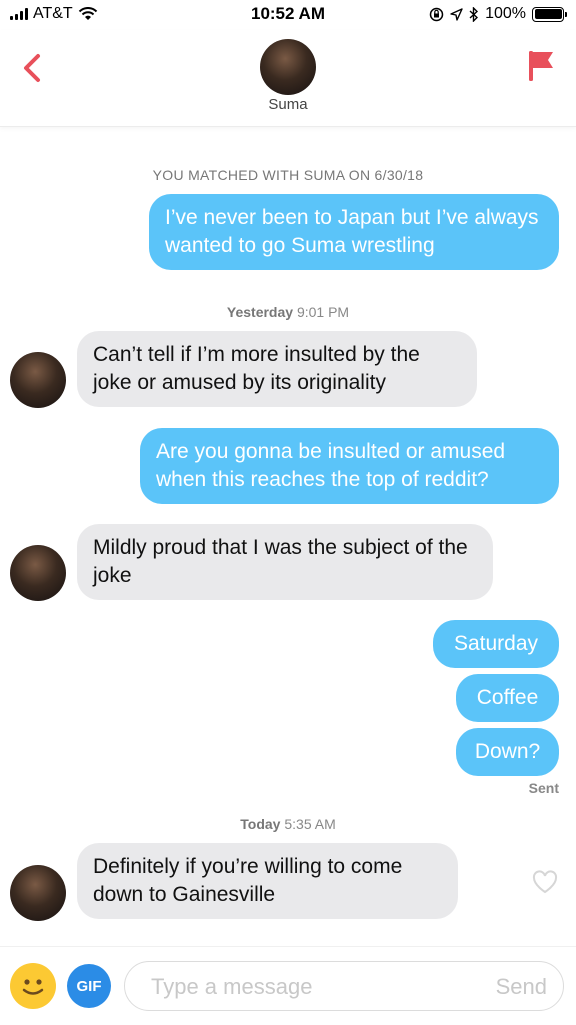  I want to click on chat-header: Suma, so click(288, 78).